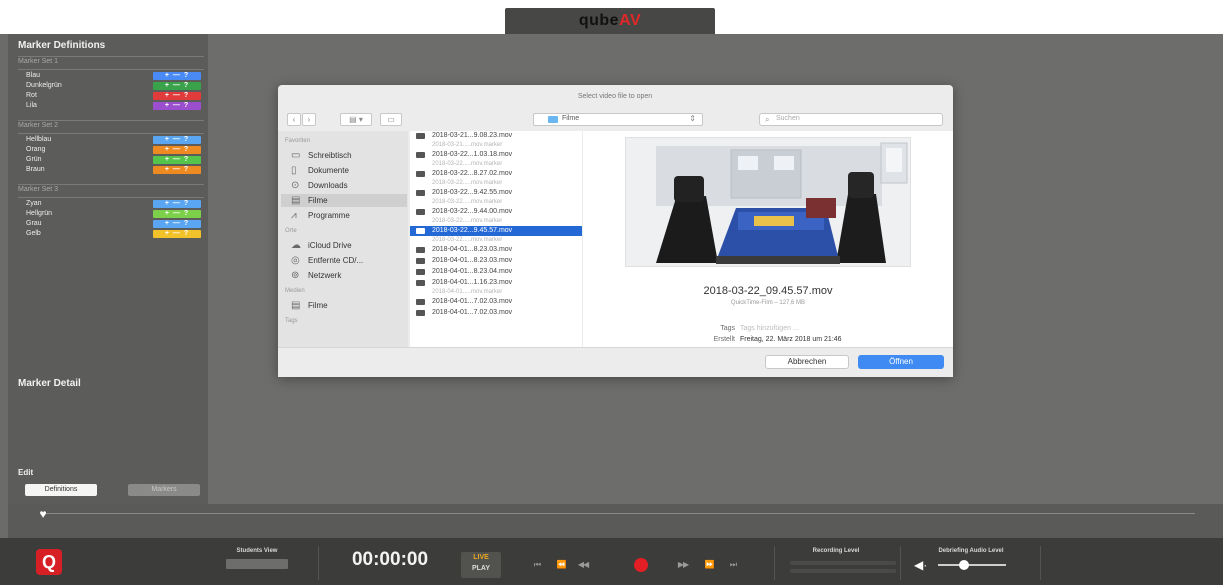  I want to click on dialog-sidebar-item: ⊚ Netzwerk, so click(344, 275).